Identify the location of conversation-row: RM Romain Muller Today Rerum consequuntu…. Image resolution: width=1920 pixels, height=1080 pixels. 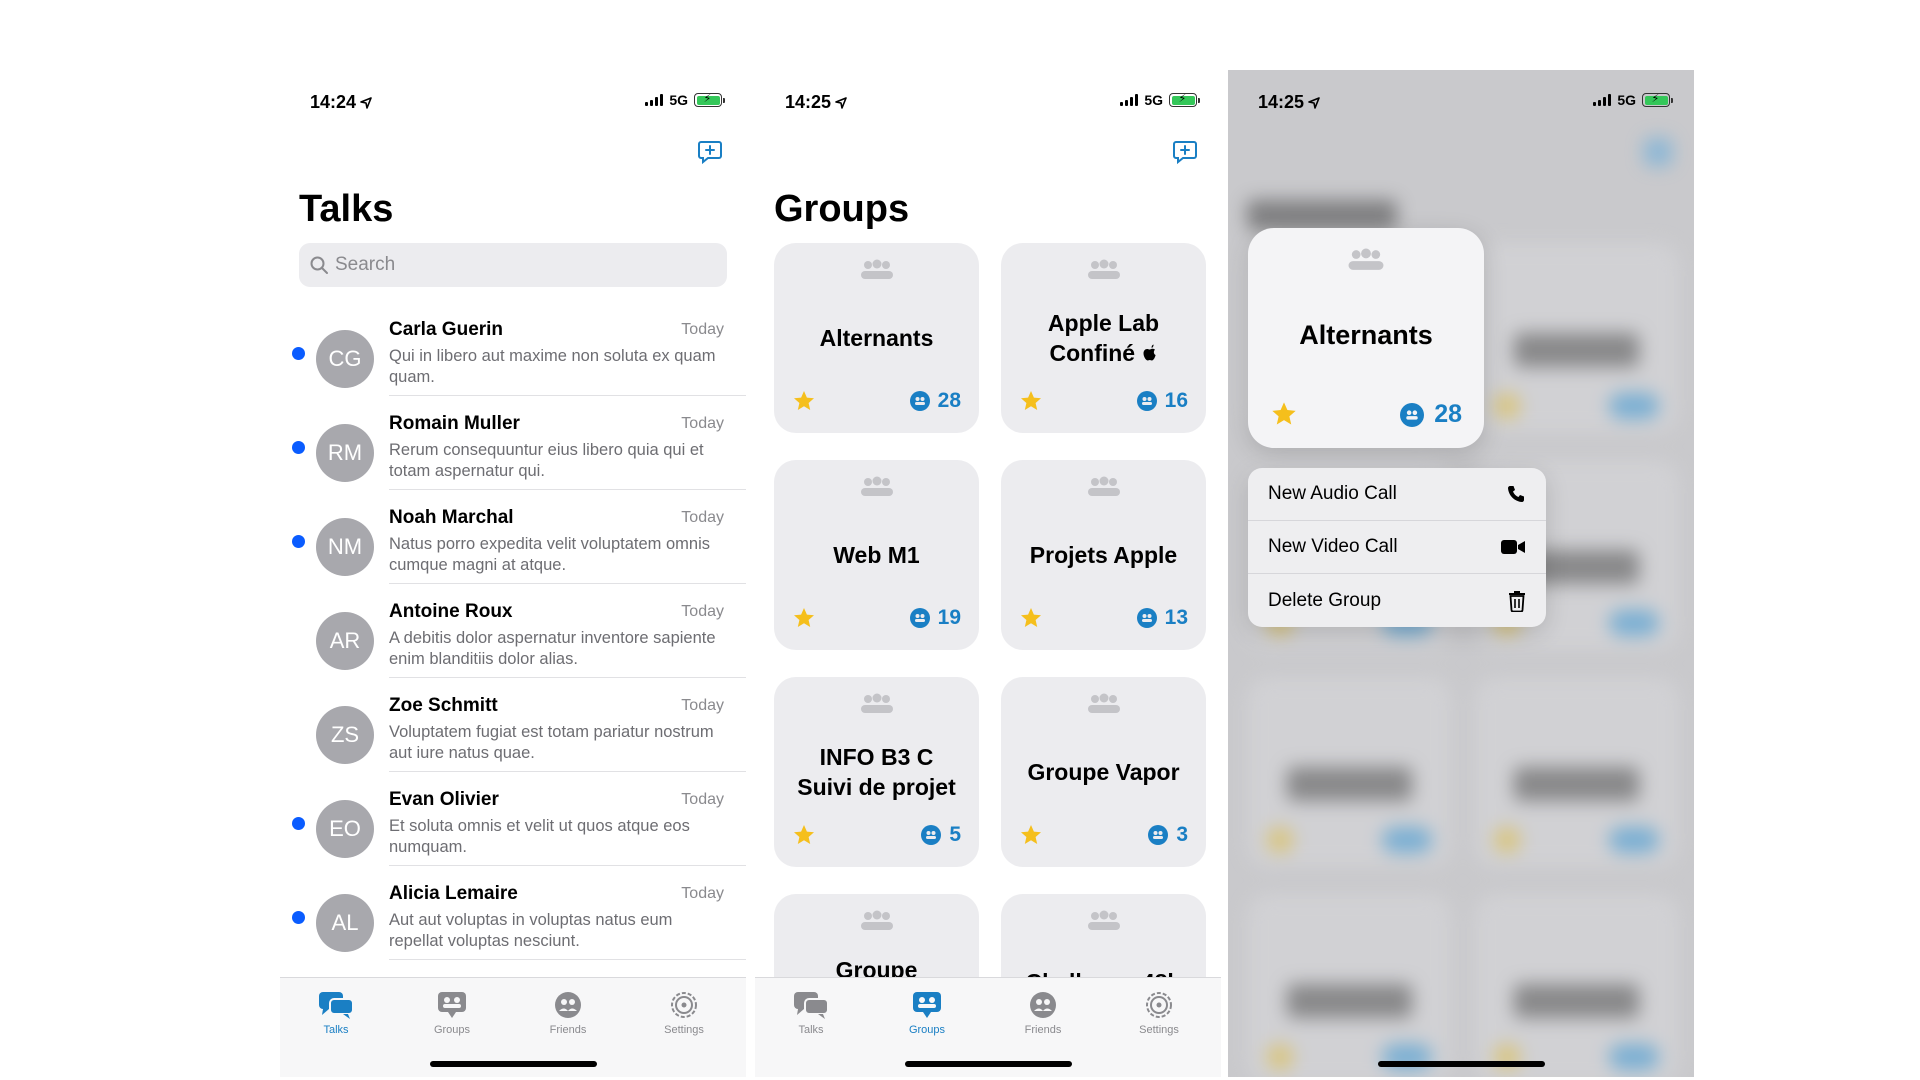
(513, 443).